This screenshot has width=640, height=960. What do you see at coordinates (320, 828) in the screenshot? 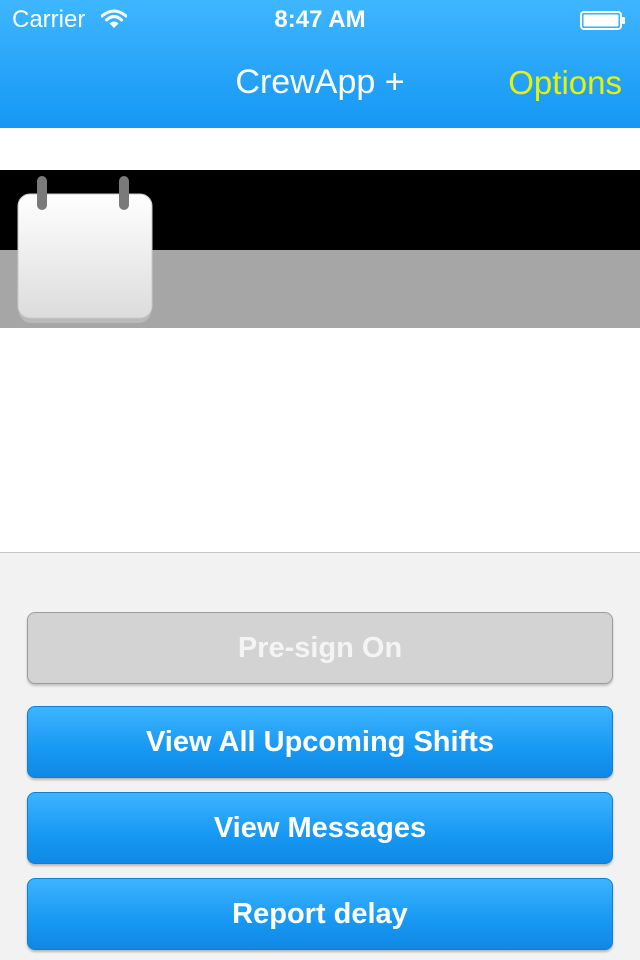
I see `view-messages-button: View Messages` at bounding box center [320, 828].